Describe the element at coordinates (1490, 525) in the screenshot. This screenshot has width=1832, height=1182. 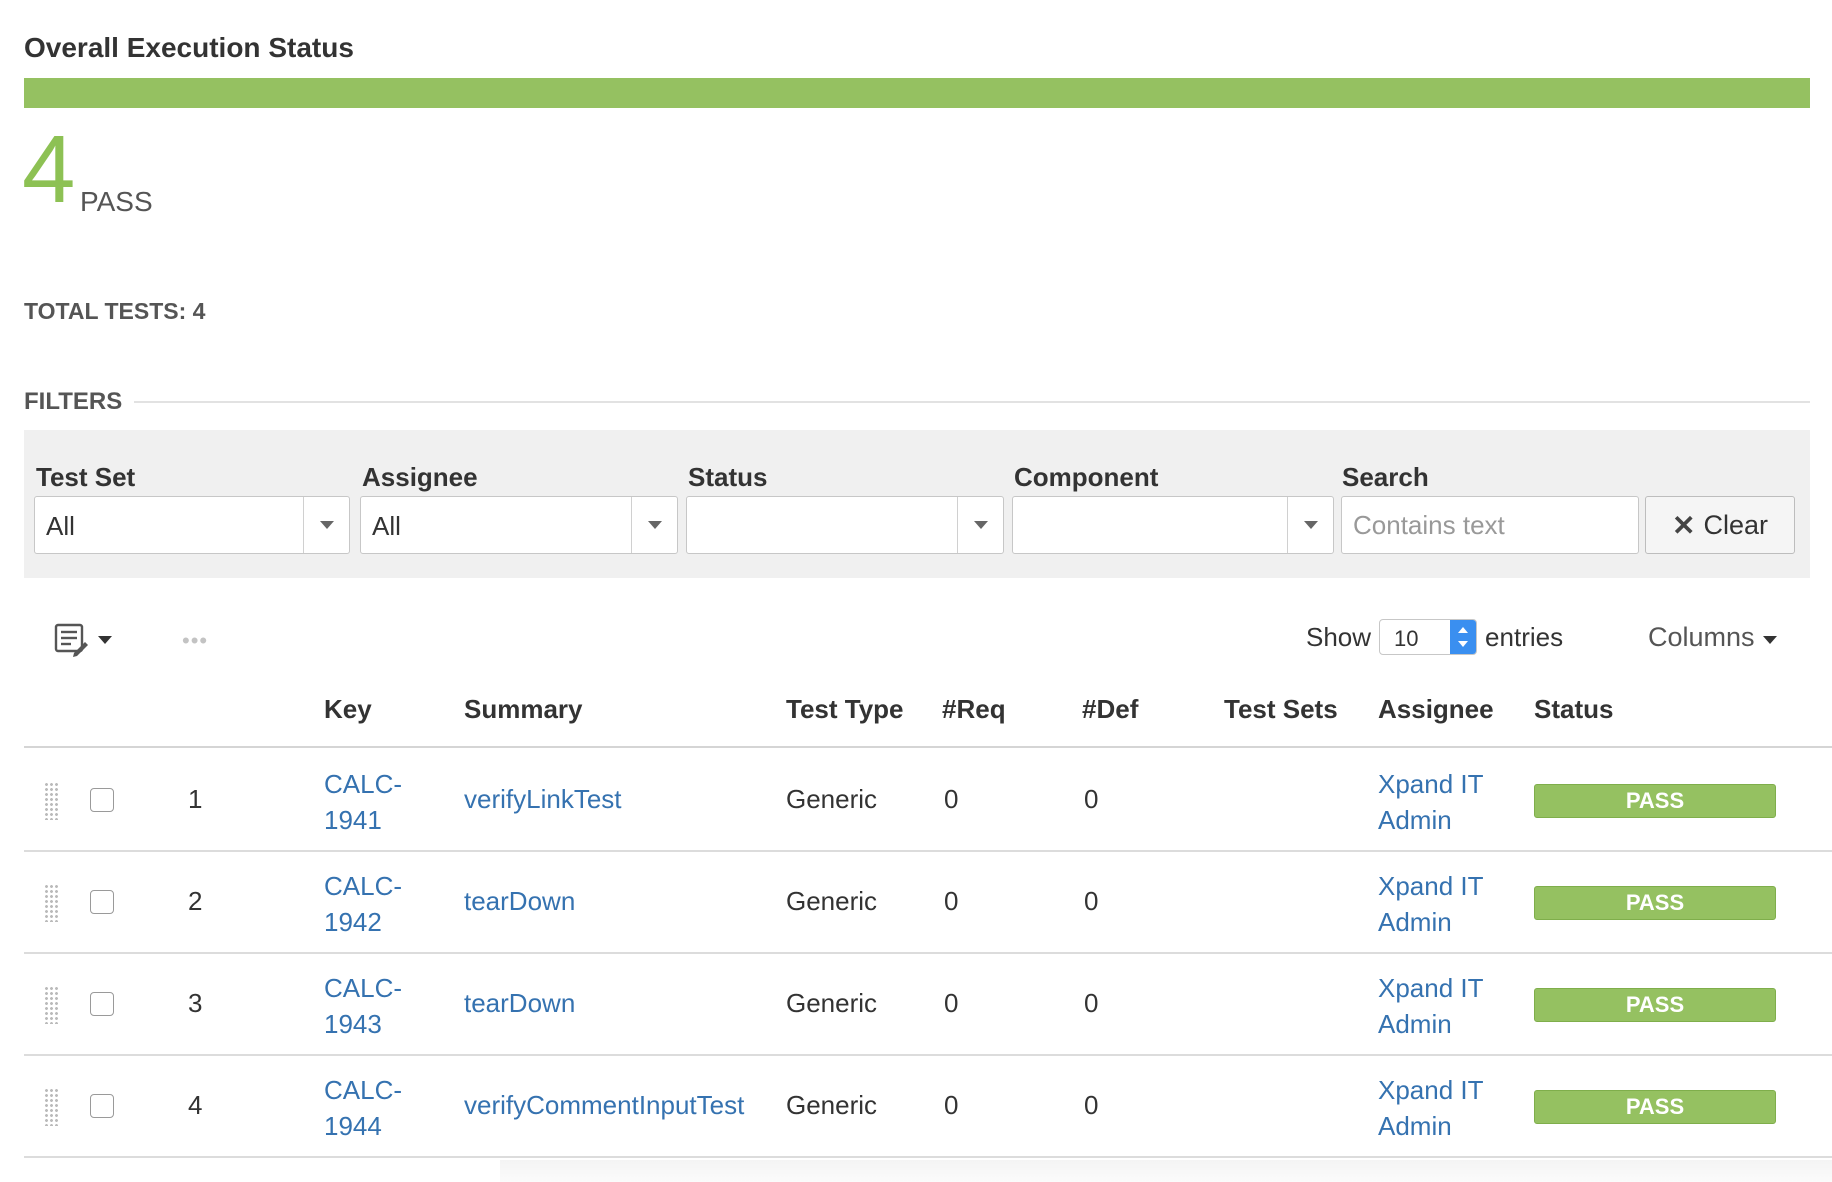
I see `search-input` at that location.